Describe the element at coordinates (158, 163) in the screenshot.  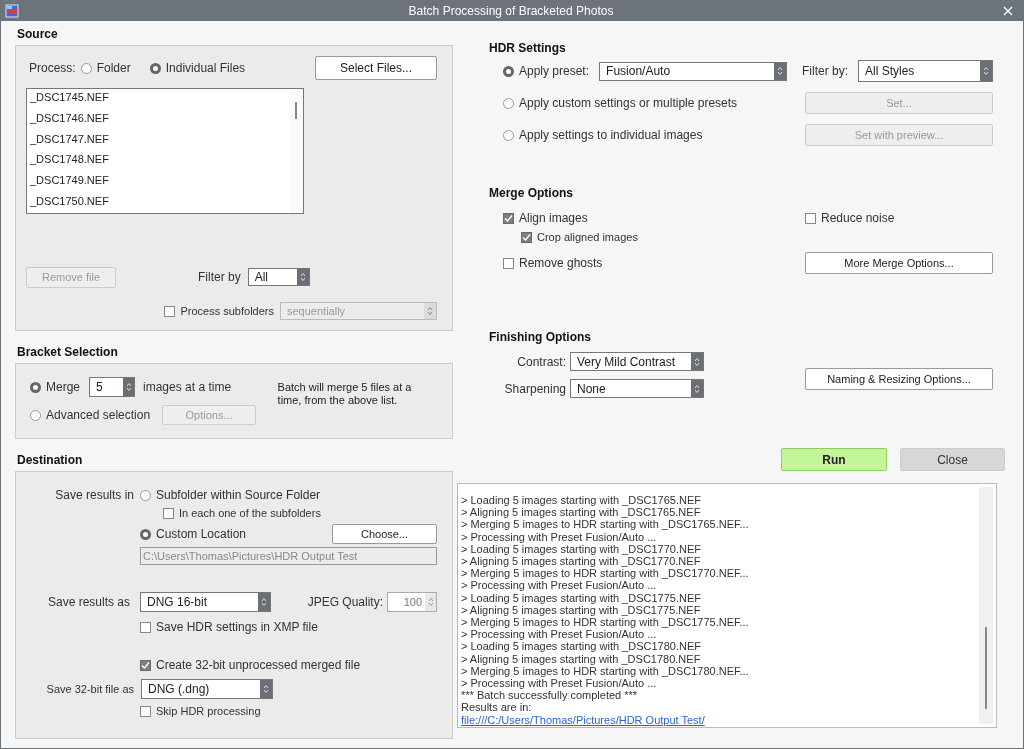
I see `file-item: _DSC1748.NEF` at that location.